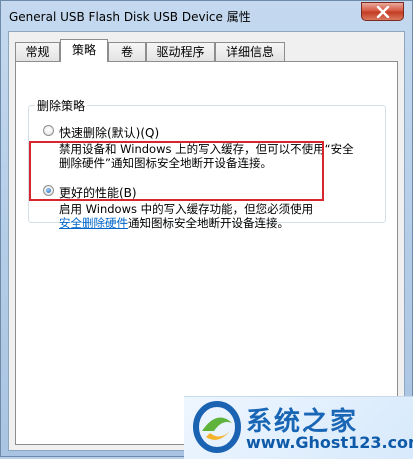 This screenshot has height=459, width=413. I want to click on quick-removal-radio, so click(48, 130).